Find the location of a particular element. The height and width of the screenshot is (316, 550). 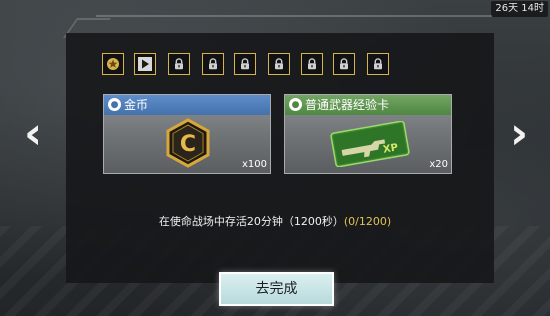

event-timer: 26天 14时 is located at coordinates (519, 9).